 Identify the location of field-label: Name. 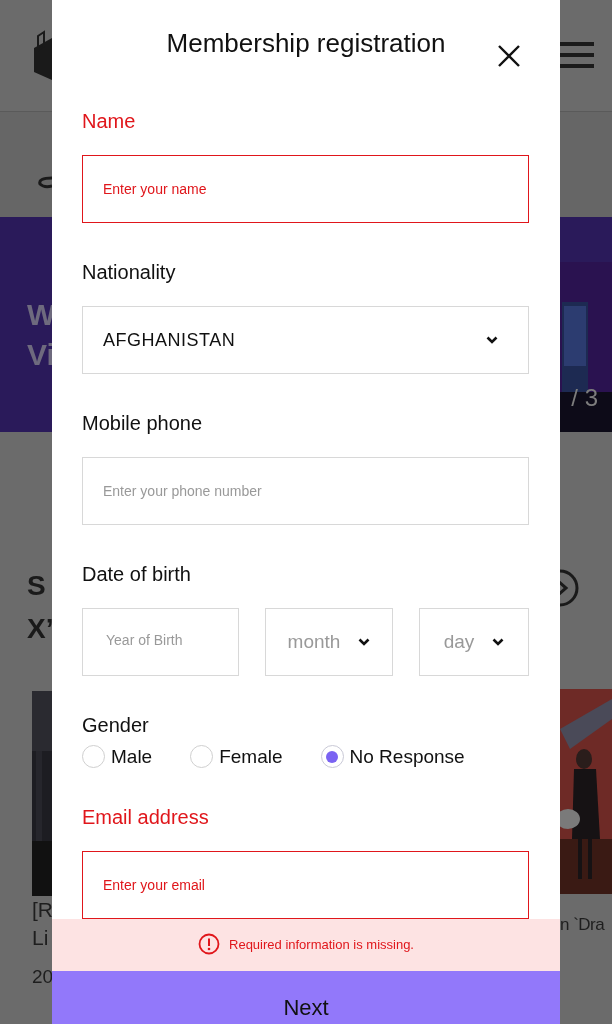
(109, 121).